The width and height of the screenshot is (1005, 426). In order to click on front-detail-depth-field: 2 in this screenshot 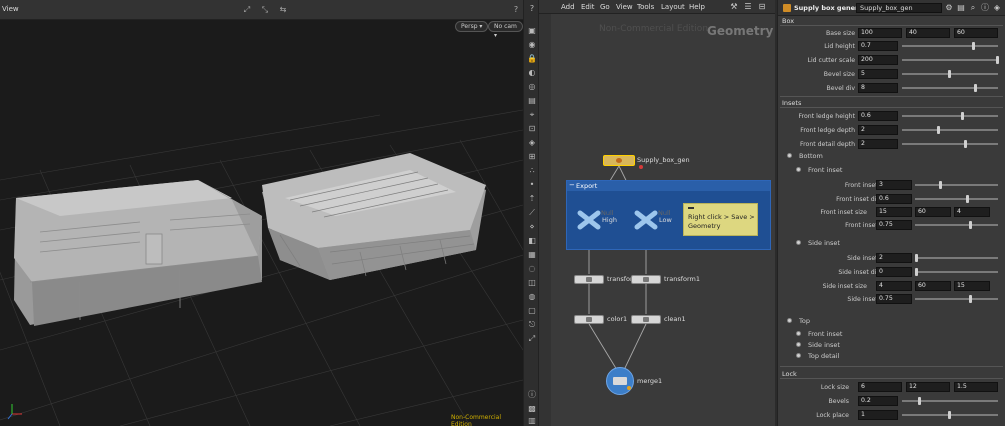, I will do `click(878, 144)`.